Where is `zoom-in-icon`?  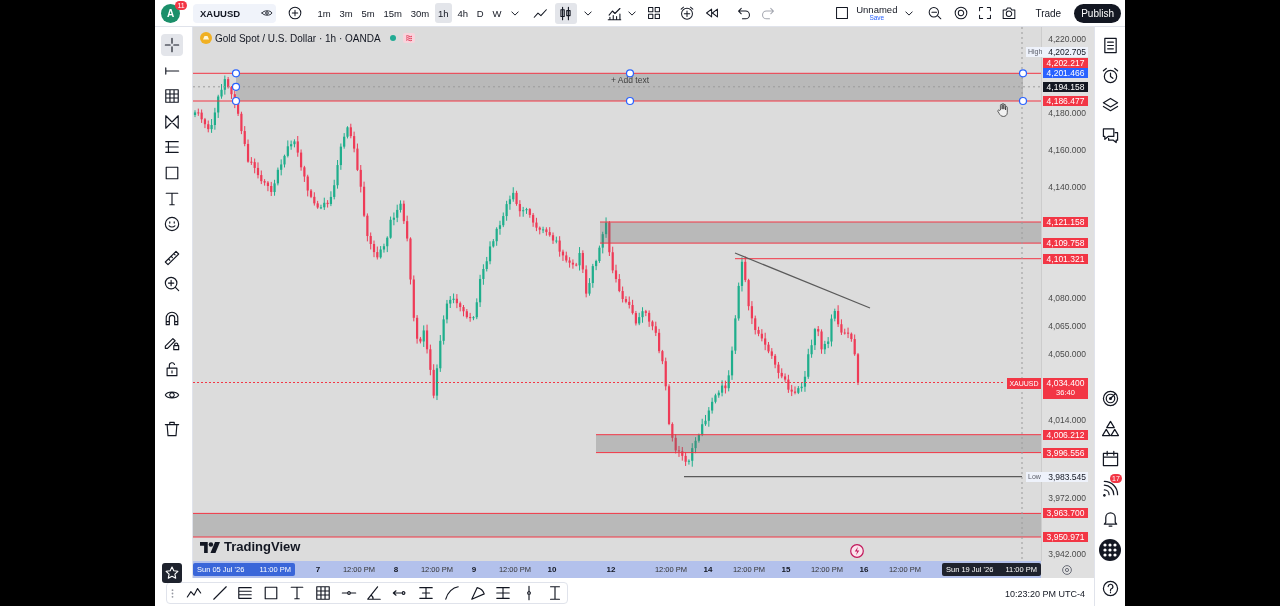
zoom-in-icon is located at coordinates (171, 283).